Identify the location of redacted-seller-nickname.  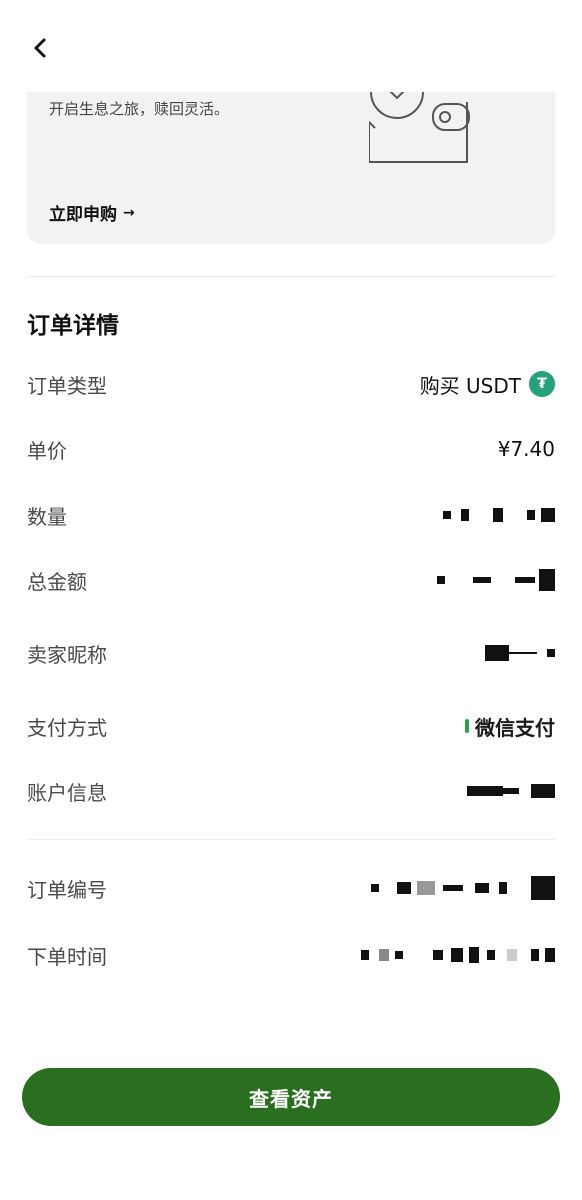
(520, 653).